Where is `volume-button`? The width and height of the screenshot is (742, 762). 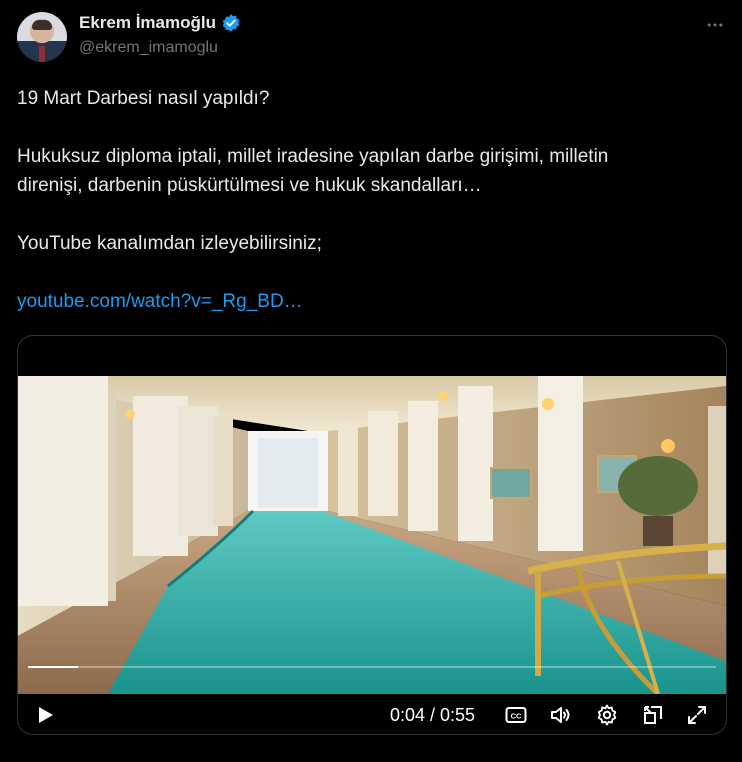
volume-button is located at coordinates (561, 715).